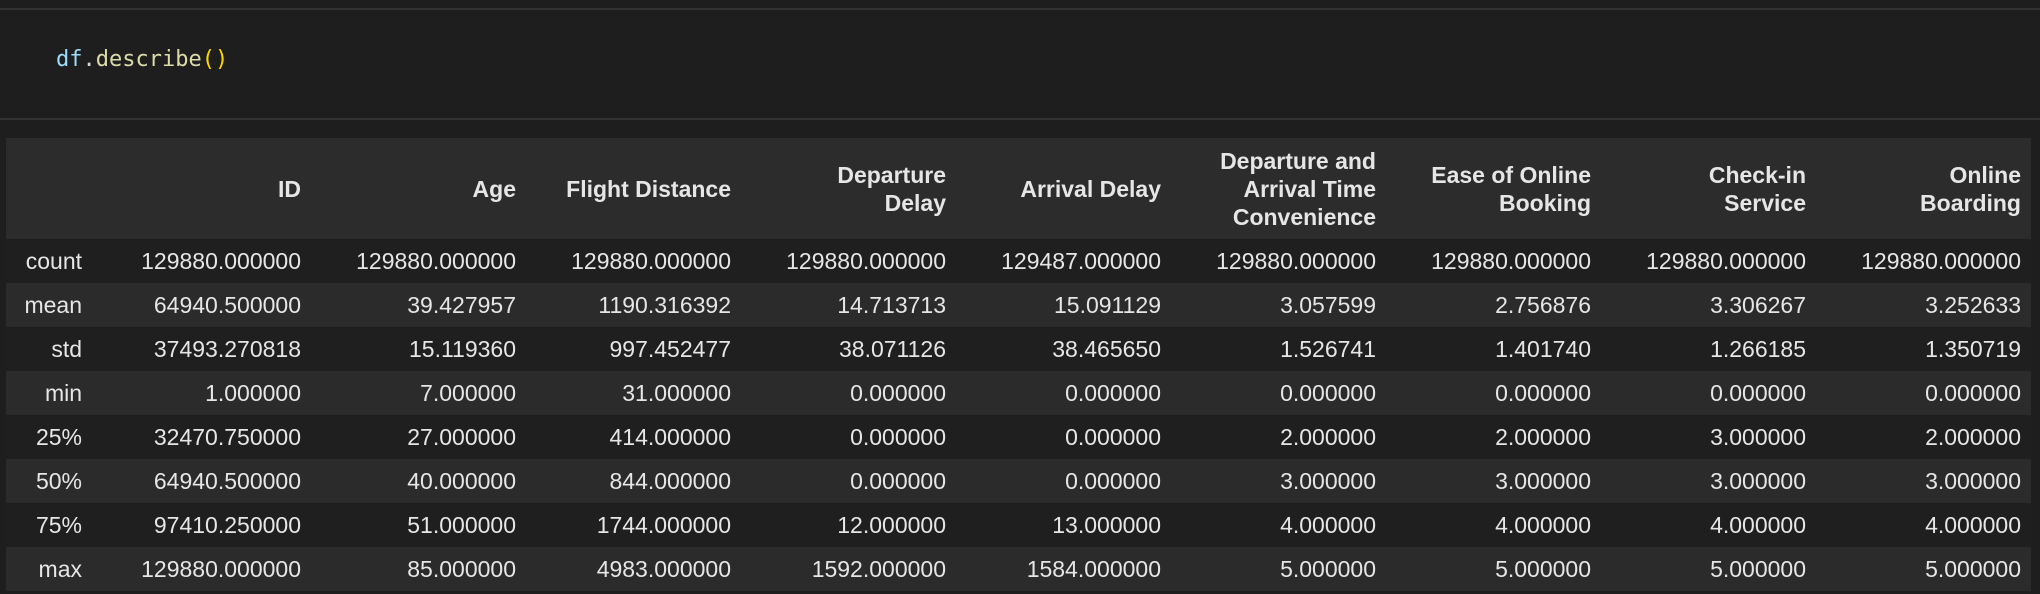 The height and width of the screenshot is (594, 2040). Describe the element at coordinates (663, 568) in the screenshot. I see `table-cell: 4983.000000` at that location.